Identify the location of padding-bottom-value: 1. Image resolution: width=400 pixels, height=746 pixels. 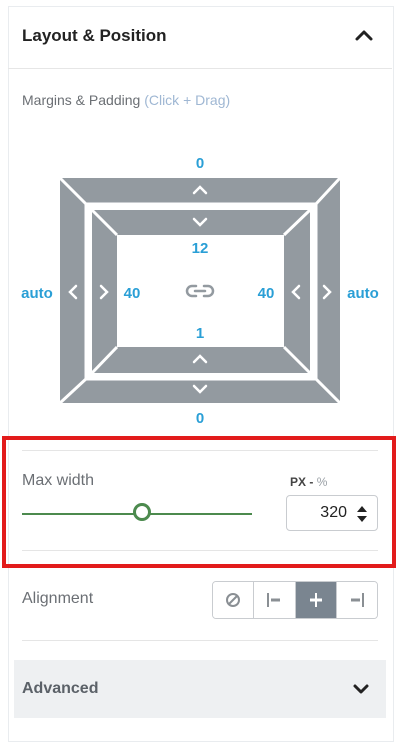
(200, 333).